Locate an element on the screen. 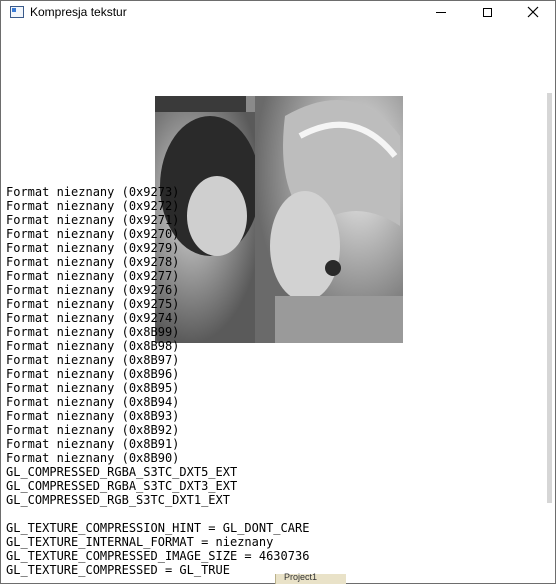  close-button is located at coordinates (532, 12).